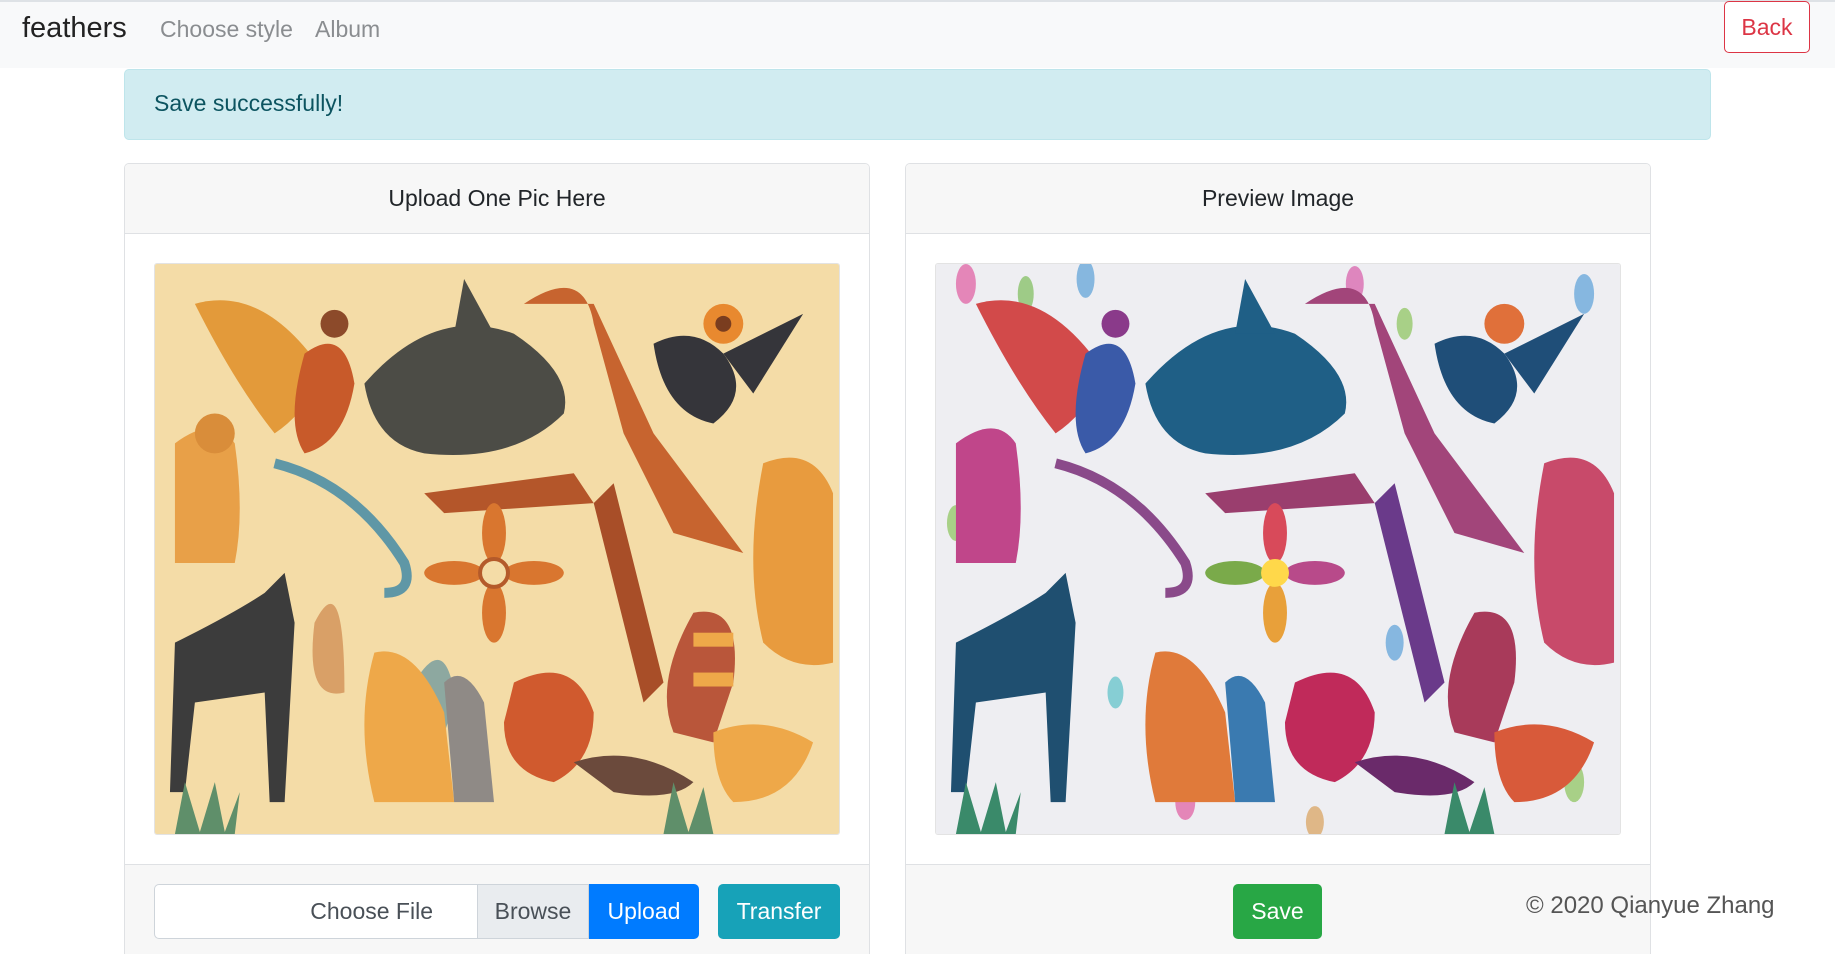 This screenshot has width=1835, height=954. I want to click on browse-button: Browse, so click(533, 911).